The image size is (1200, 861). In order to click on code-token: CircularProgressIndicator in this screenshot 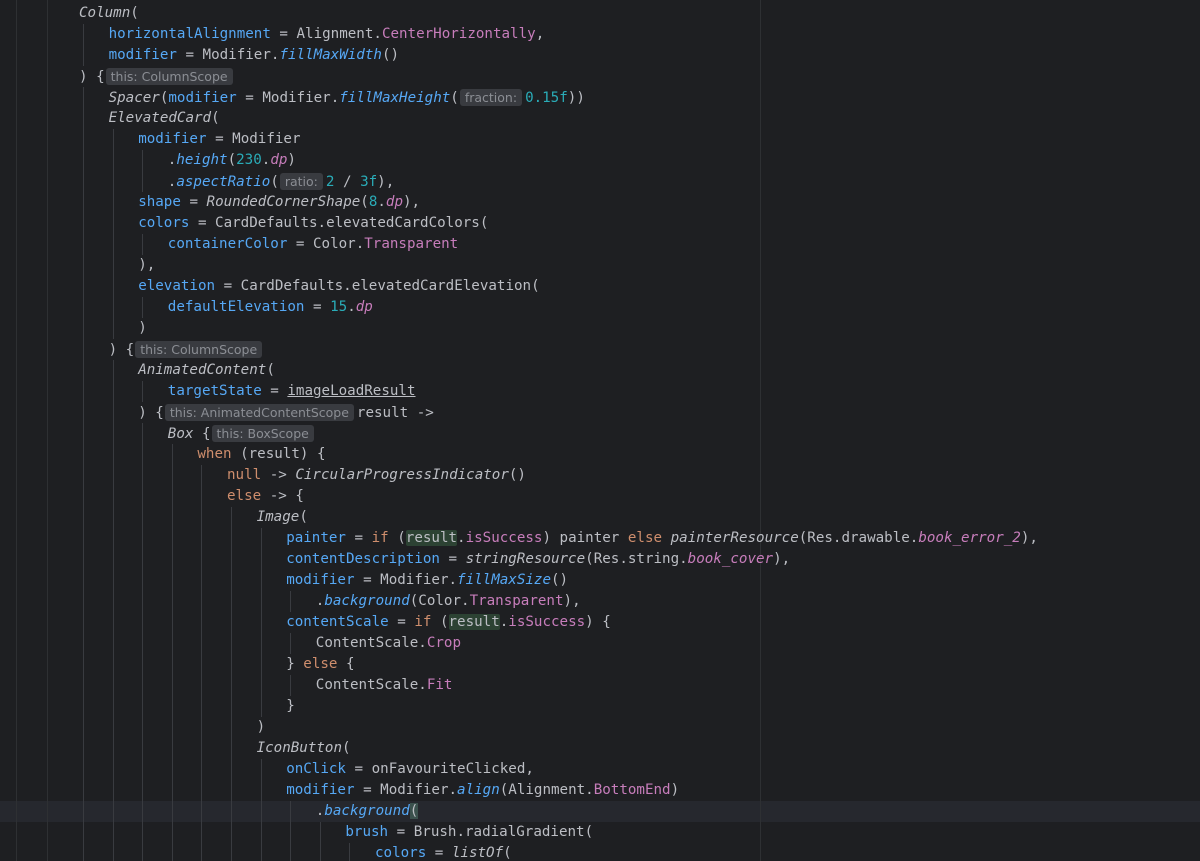, I will do `click(402, 475)`.